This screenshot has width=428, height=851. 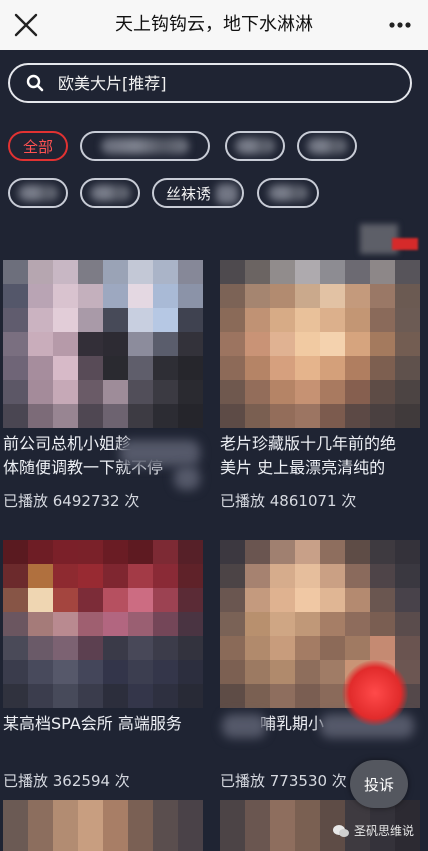 What do you see at coordinates (320, 456) in the screenshot?
I see `video-title: 老片珍藏版十几年前的绝 美片 史上最漂亮清纯的` at bounding box center [320, 456].